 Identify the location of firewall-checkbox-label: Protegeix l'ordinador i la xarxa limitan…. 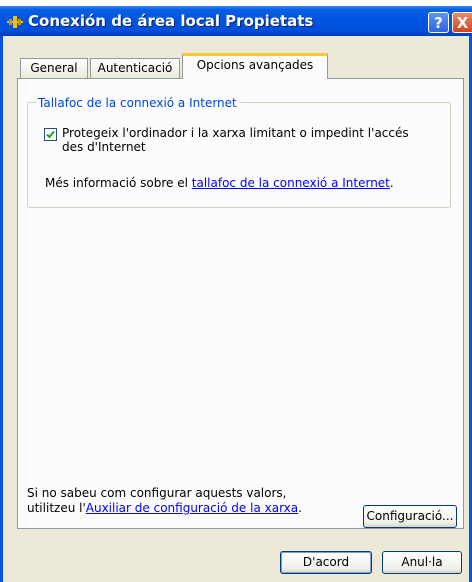
(242, 140).